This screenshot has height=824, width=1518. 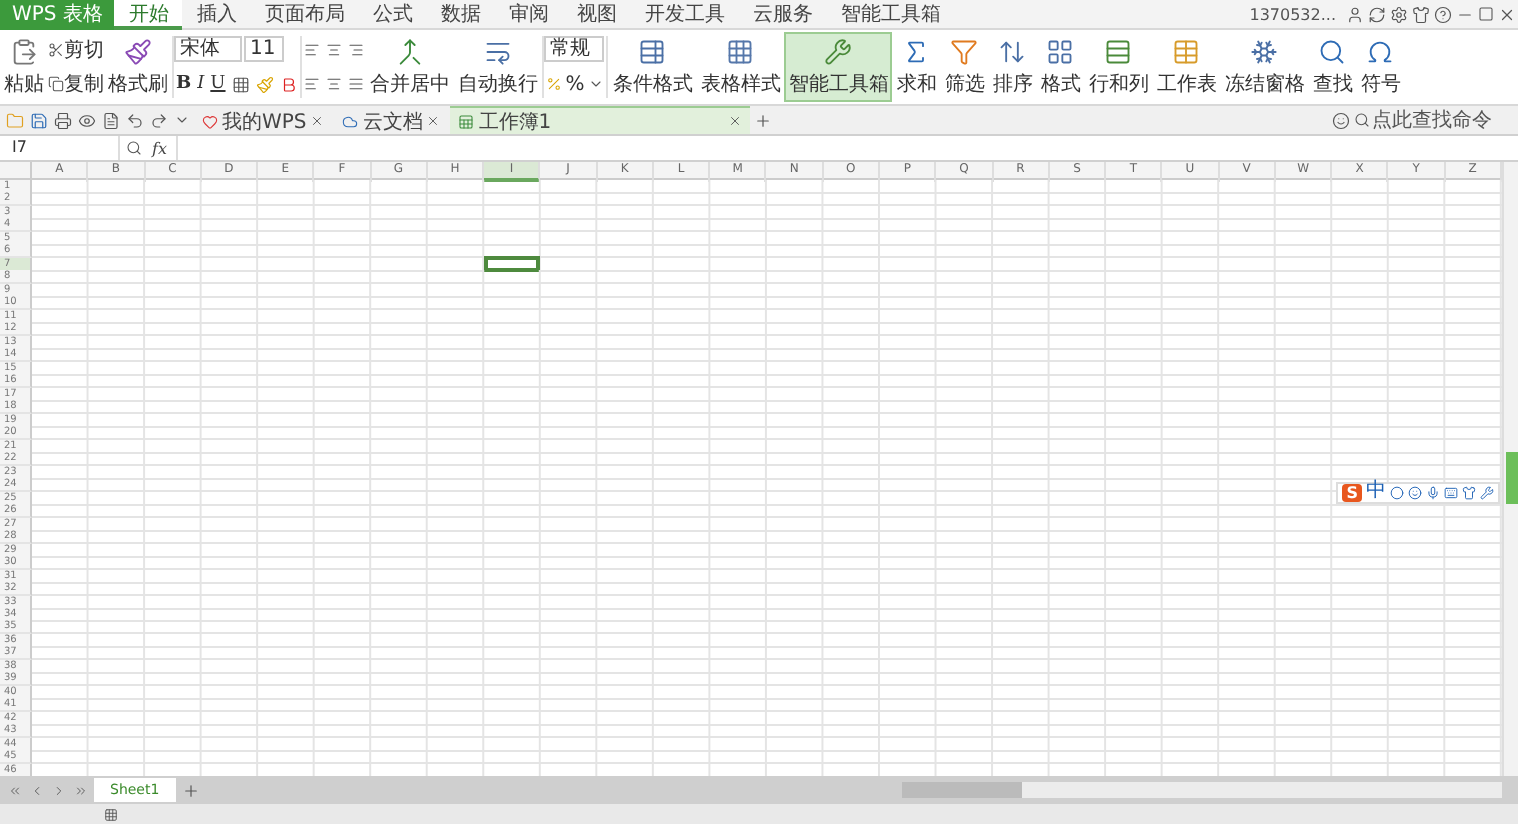 What do you see at coordinates (333, 84) in the screenshot?
I see `align-center-icon` at bounding box center [333, 84].